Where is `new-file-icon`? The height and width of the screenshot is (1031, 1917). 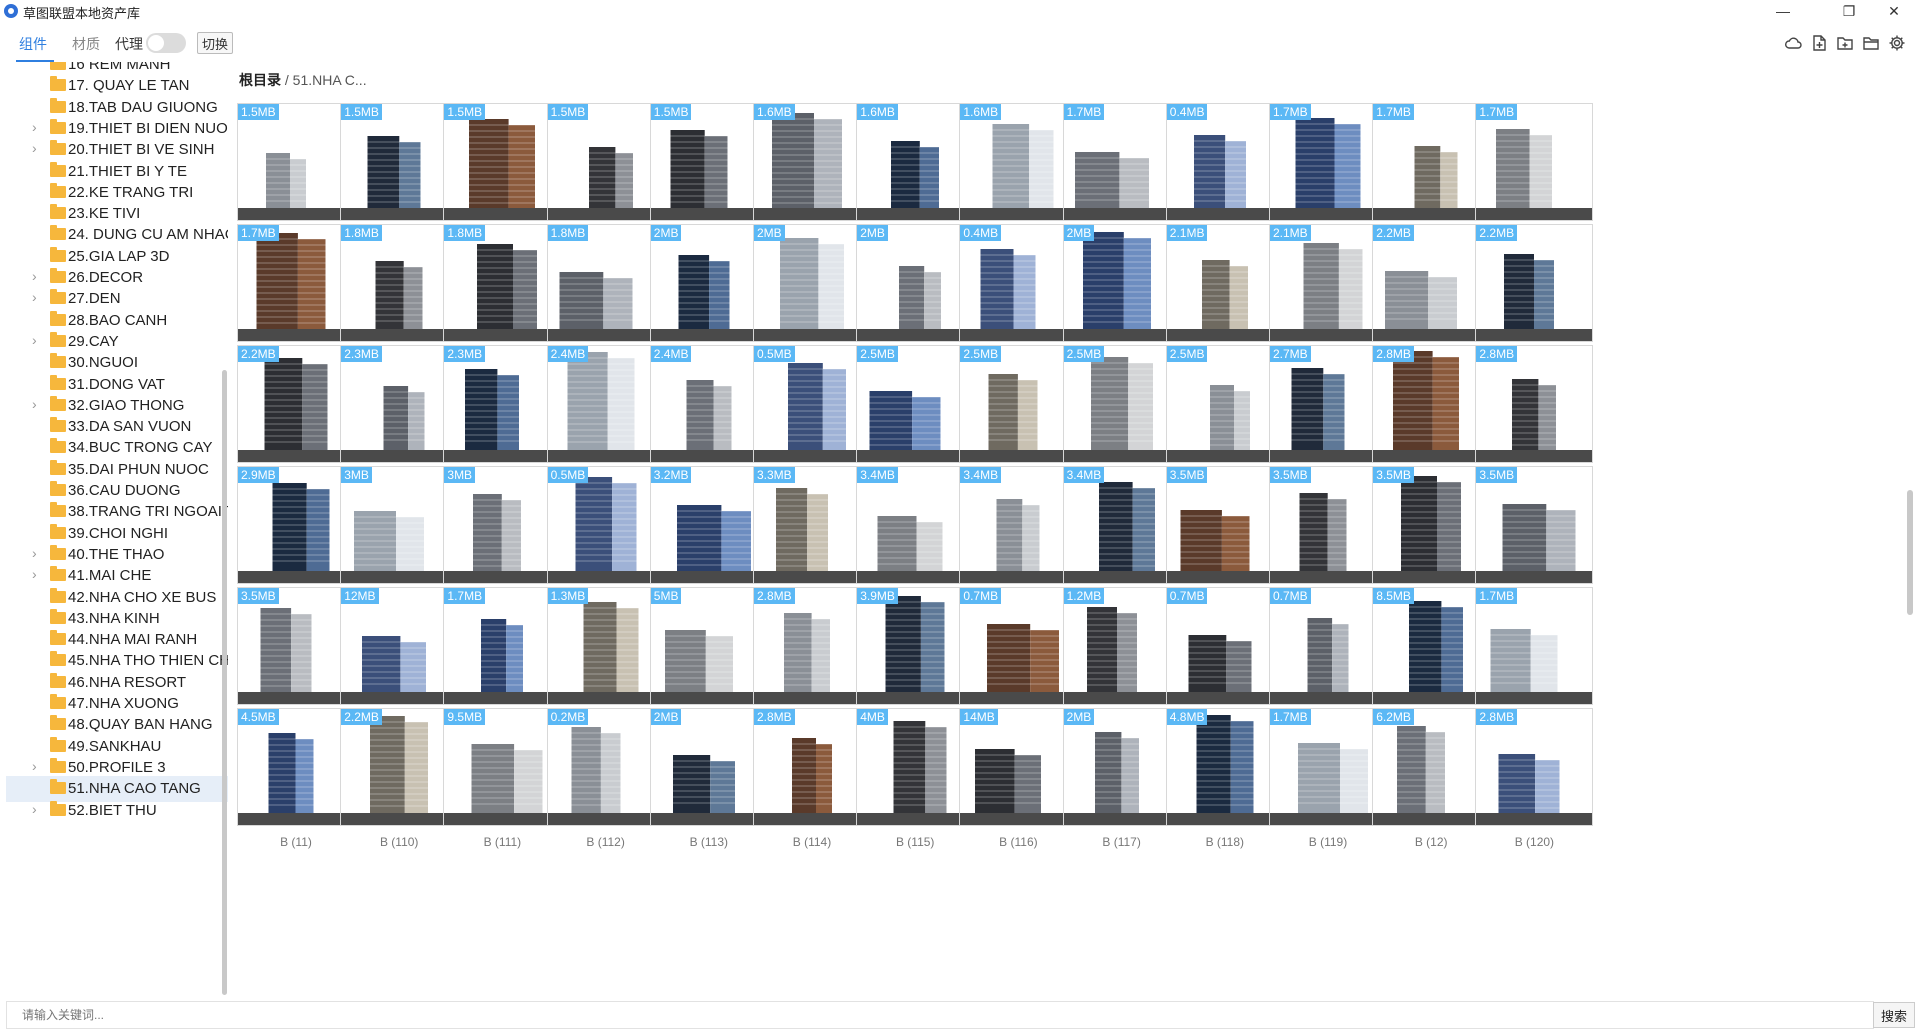 new-file-icon is located at coordinates (1819, 43).